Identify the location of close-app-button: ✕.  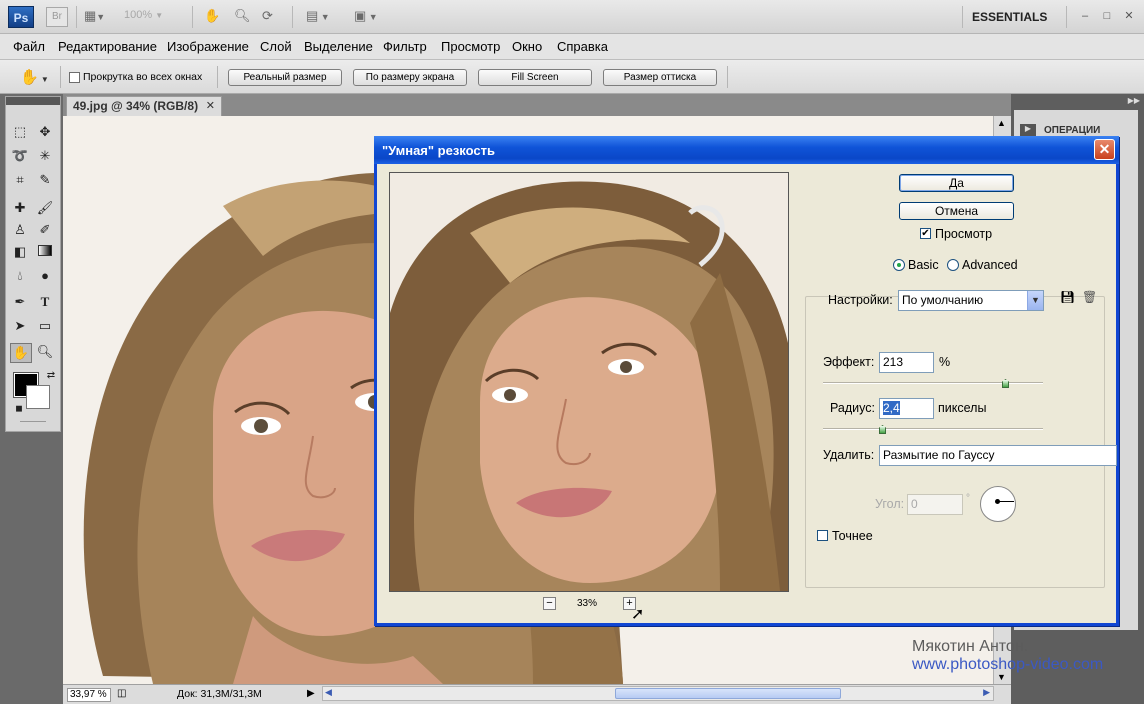
(1129, 16).